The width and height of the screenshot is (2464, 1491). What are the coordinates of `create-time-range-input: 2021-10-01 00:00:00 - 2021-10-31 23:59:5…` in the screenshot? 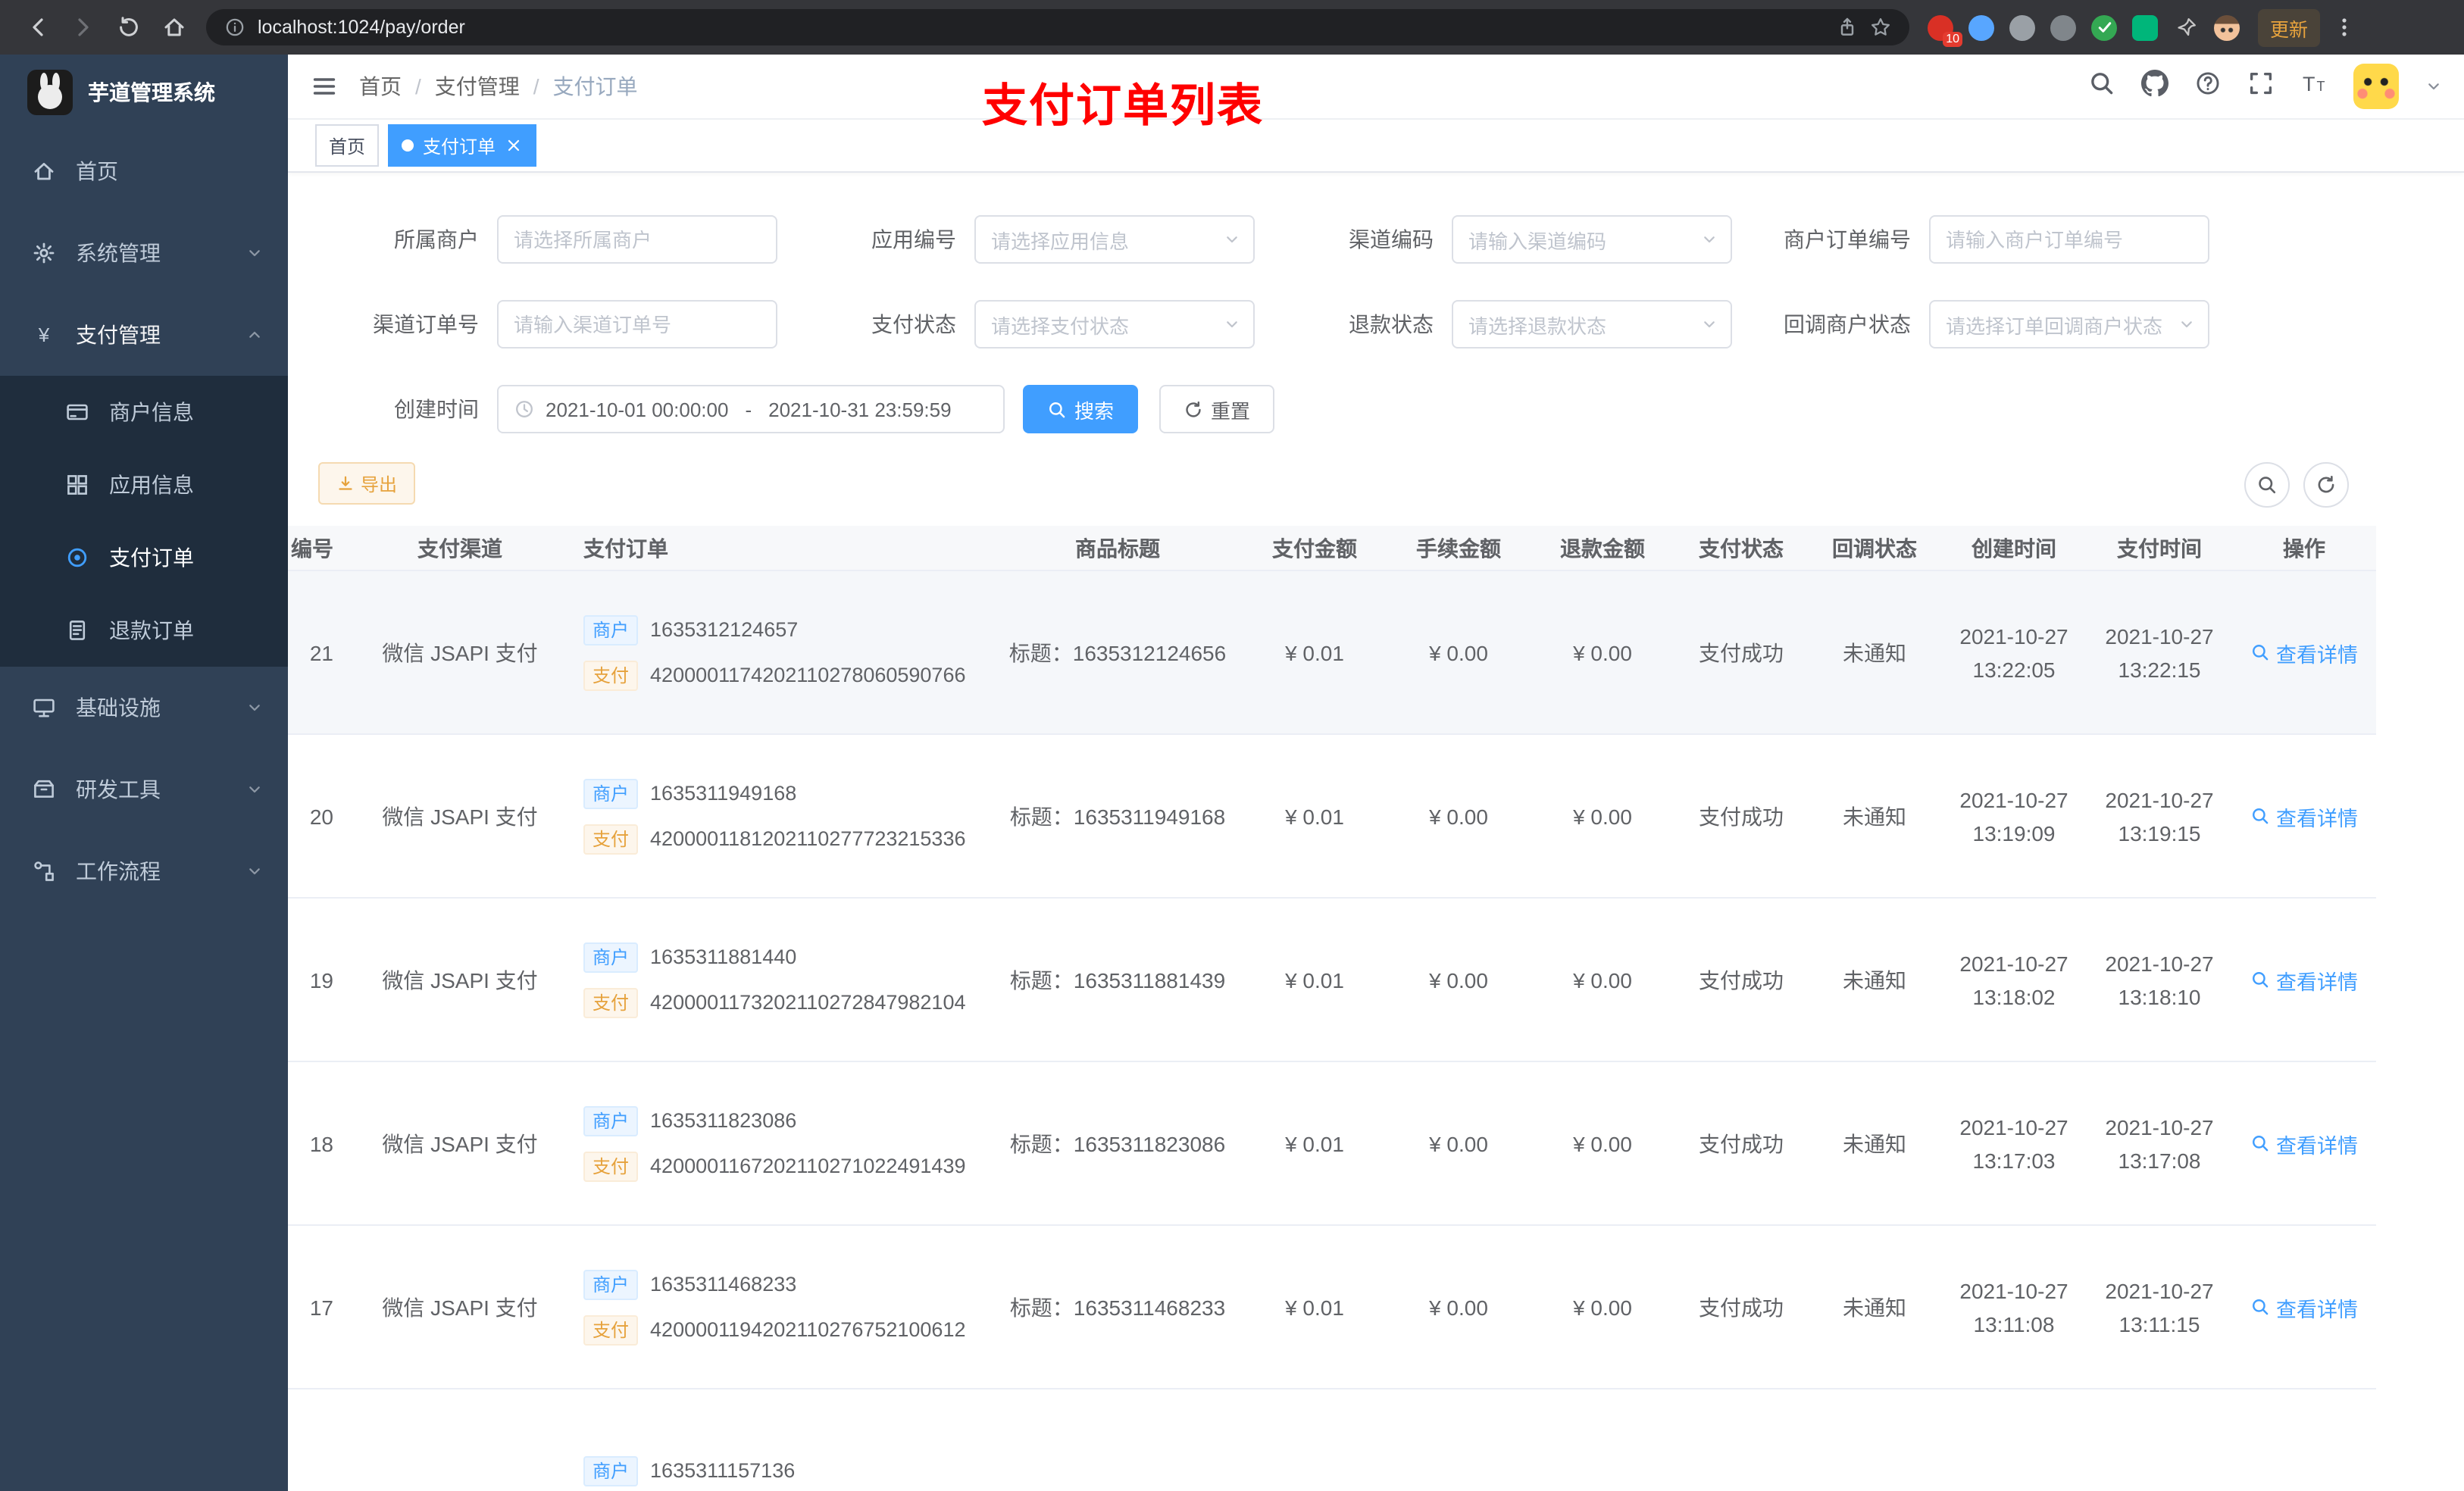 It's located at (751, 409).